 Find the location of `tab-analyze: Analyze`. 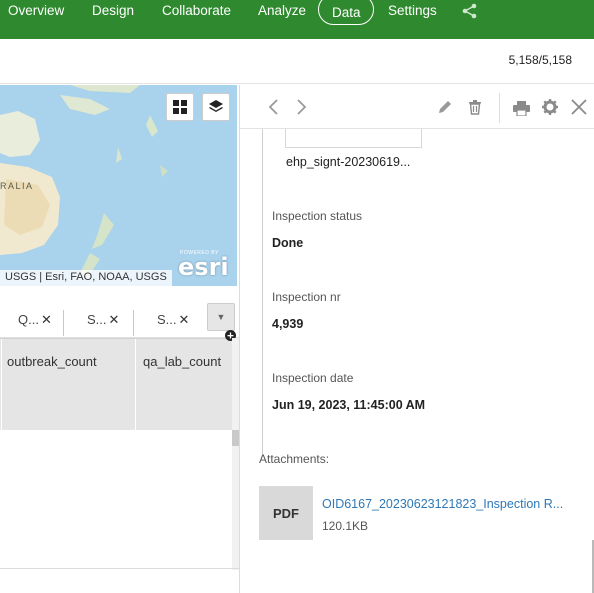

tab-analyze: Analyze is located at coordinates (282, 10).